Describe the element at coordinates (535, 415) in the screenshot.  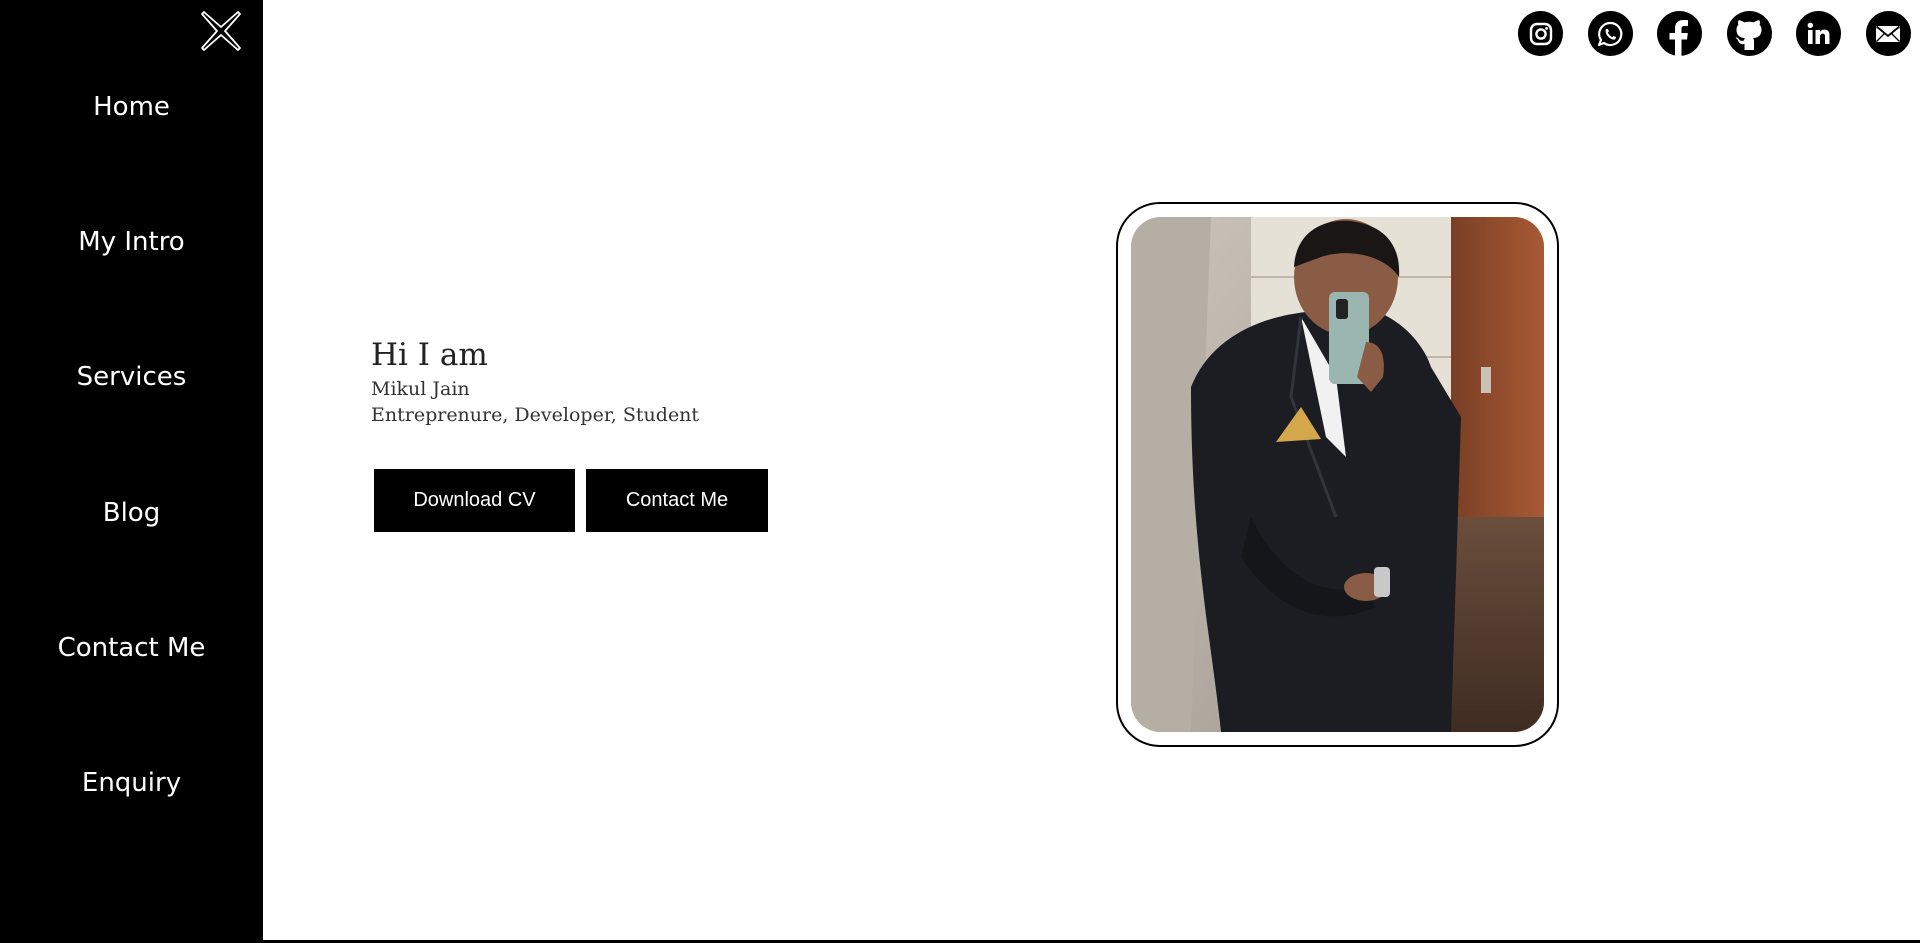
I see `intro-roles: Entreprenure, Developer, Student` at that location.